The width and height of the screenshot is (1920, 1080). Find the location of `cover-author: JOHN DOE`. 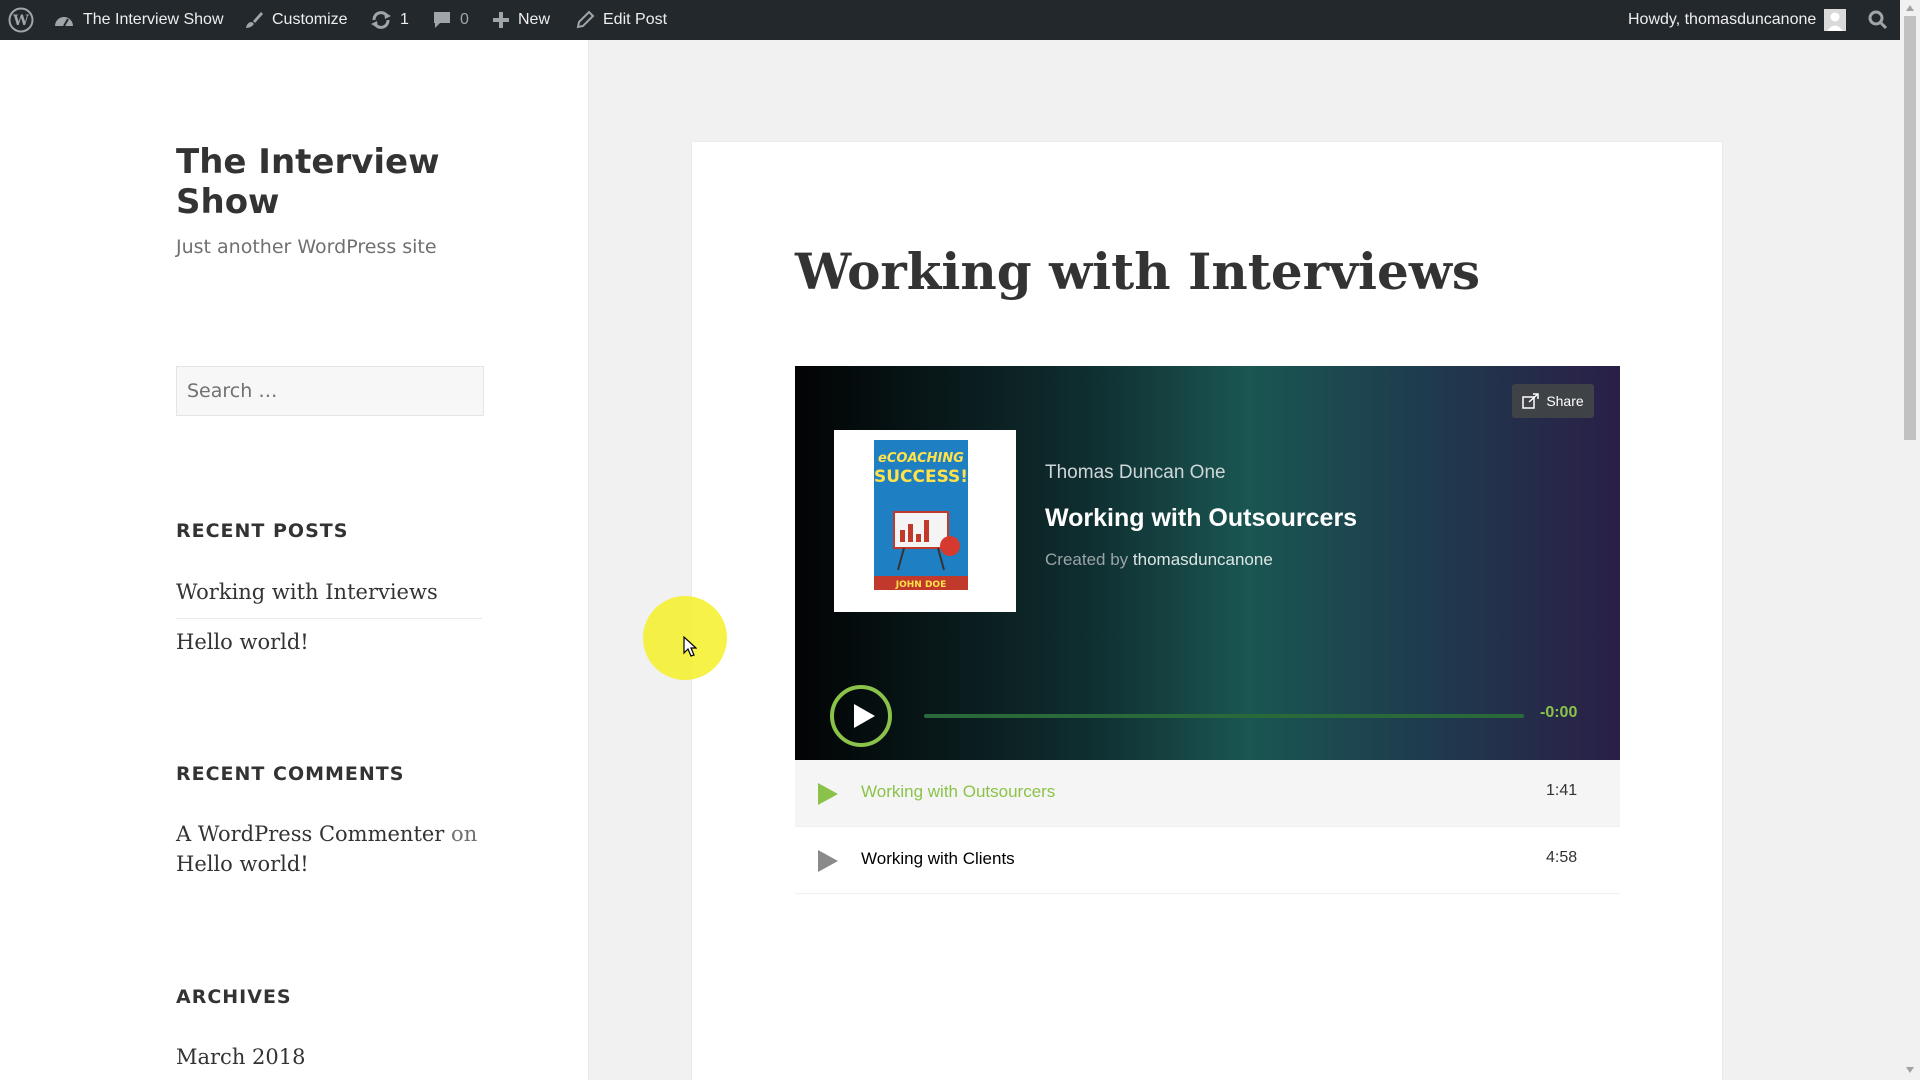

cover-author: JOHN DOE is located at coordinates (920, 585).